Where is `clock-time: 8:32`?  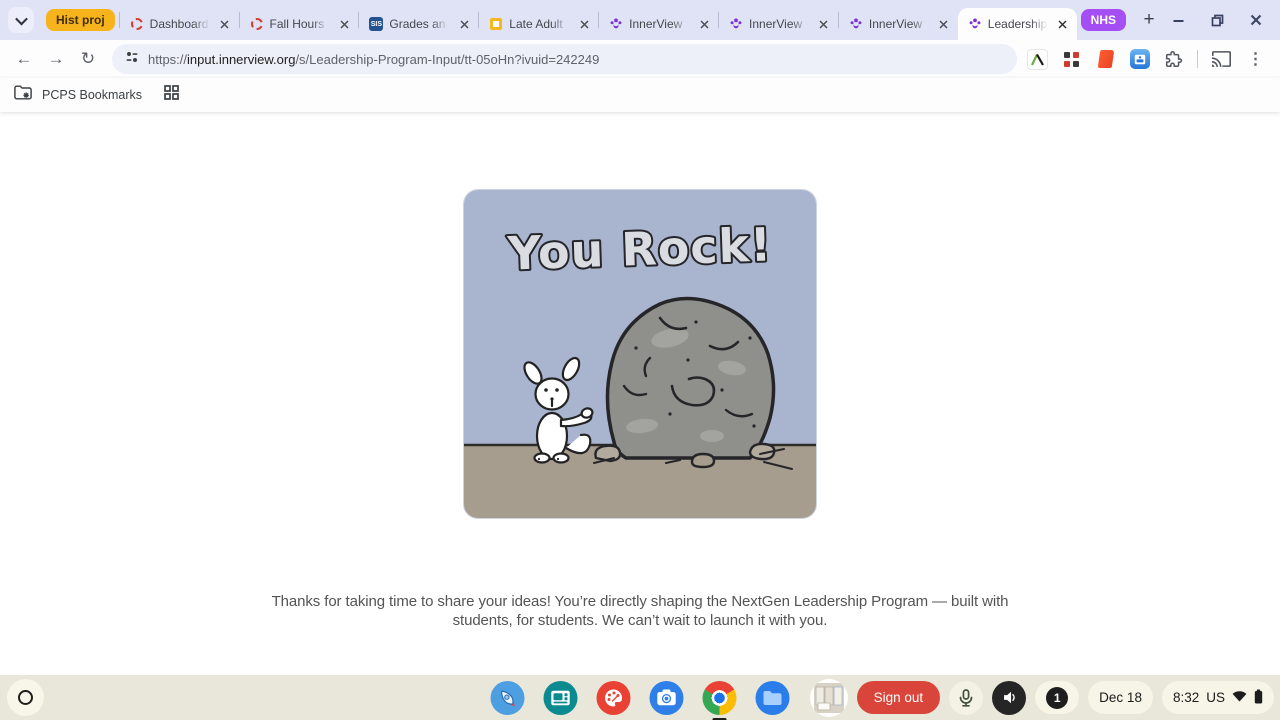 clock-time: 8:32 is located at coordinates (1186, 697).